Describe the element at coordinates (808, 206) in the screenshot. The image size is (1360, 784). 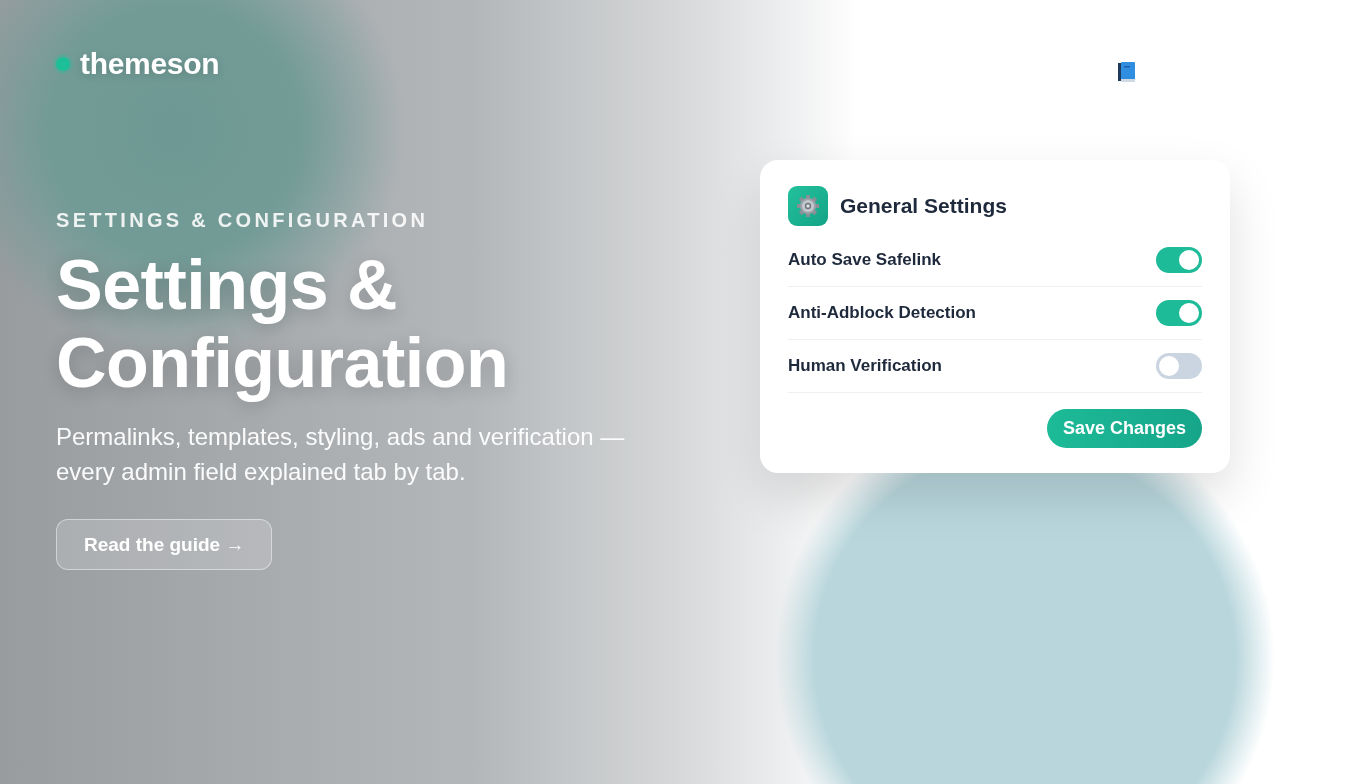
I see `gear-icon` at that location.